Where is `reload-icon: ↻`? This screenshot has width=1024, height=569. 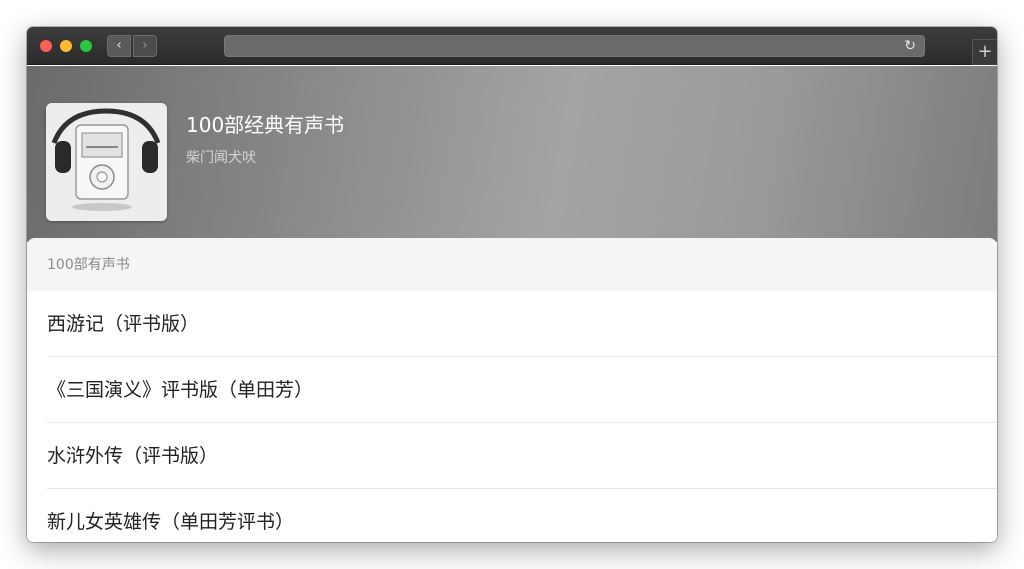
reload-icon: ↻ is located at coordinates (910, 46).